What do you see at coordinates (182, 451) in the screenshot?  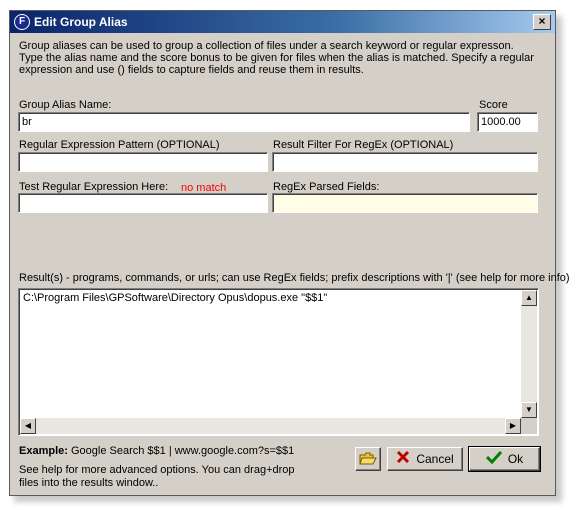 I see `example-text: Google Search $$1 | www.google.com?s=$$1` at bounding box center [182, 451].